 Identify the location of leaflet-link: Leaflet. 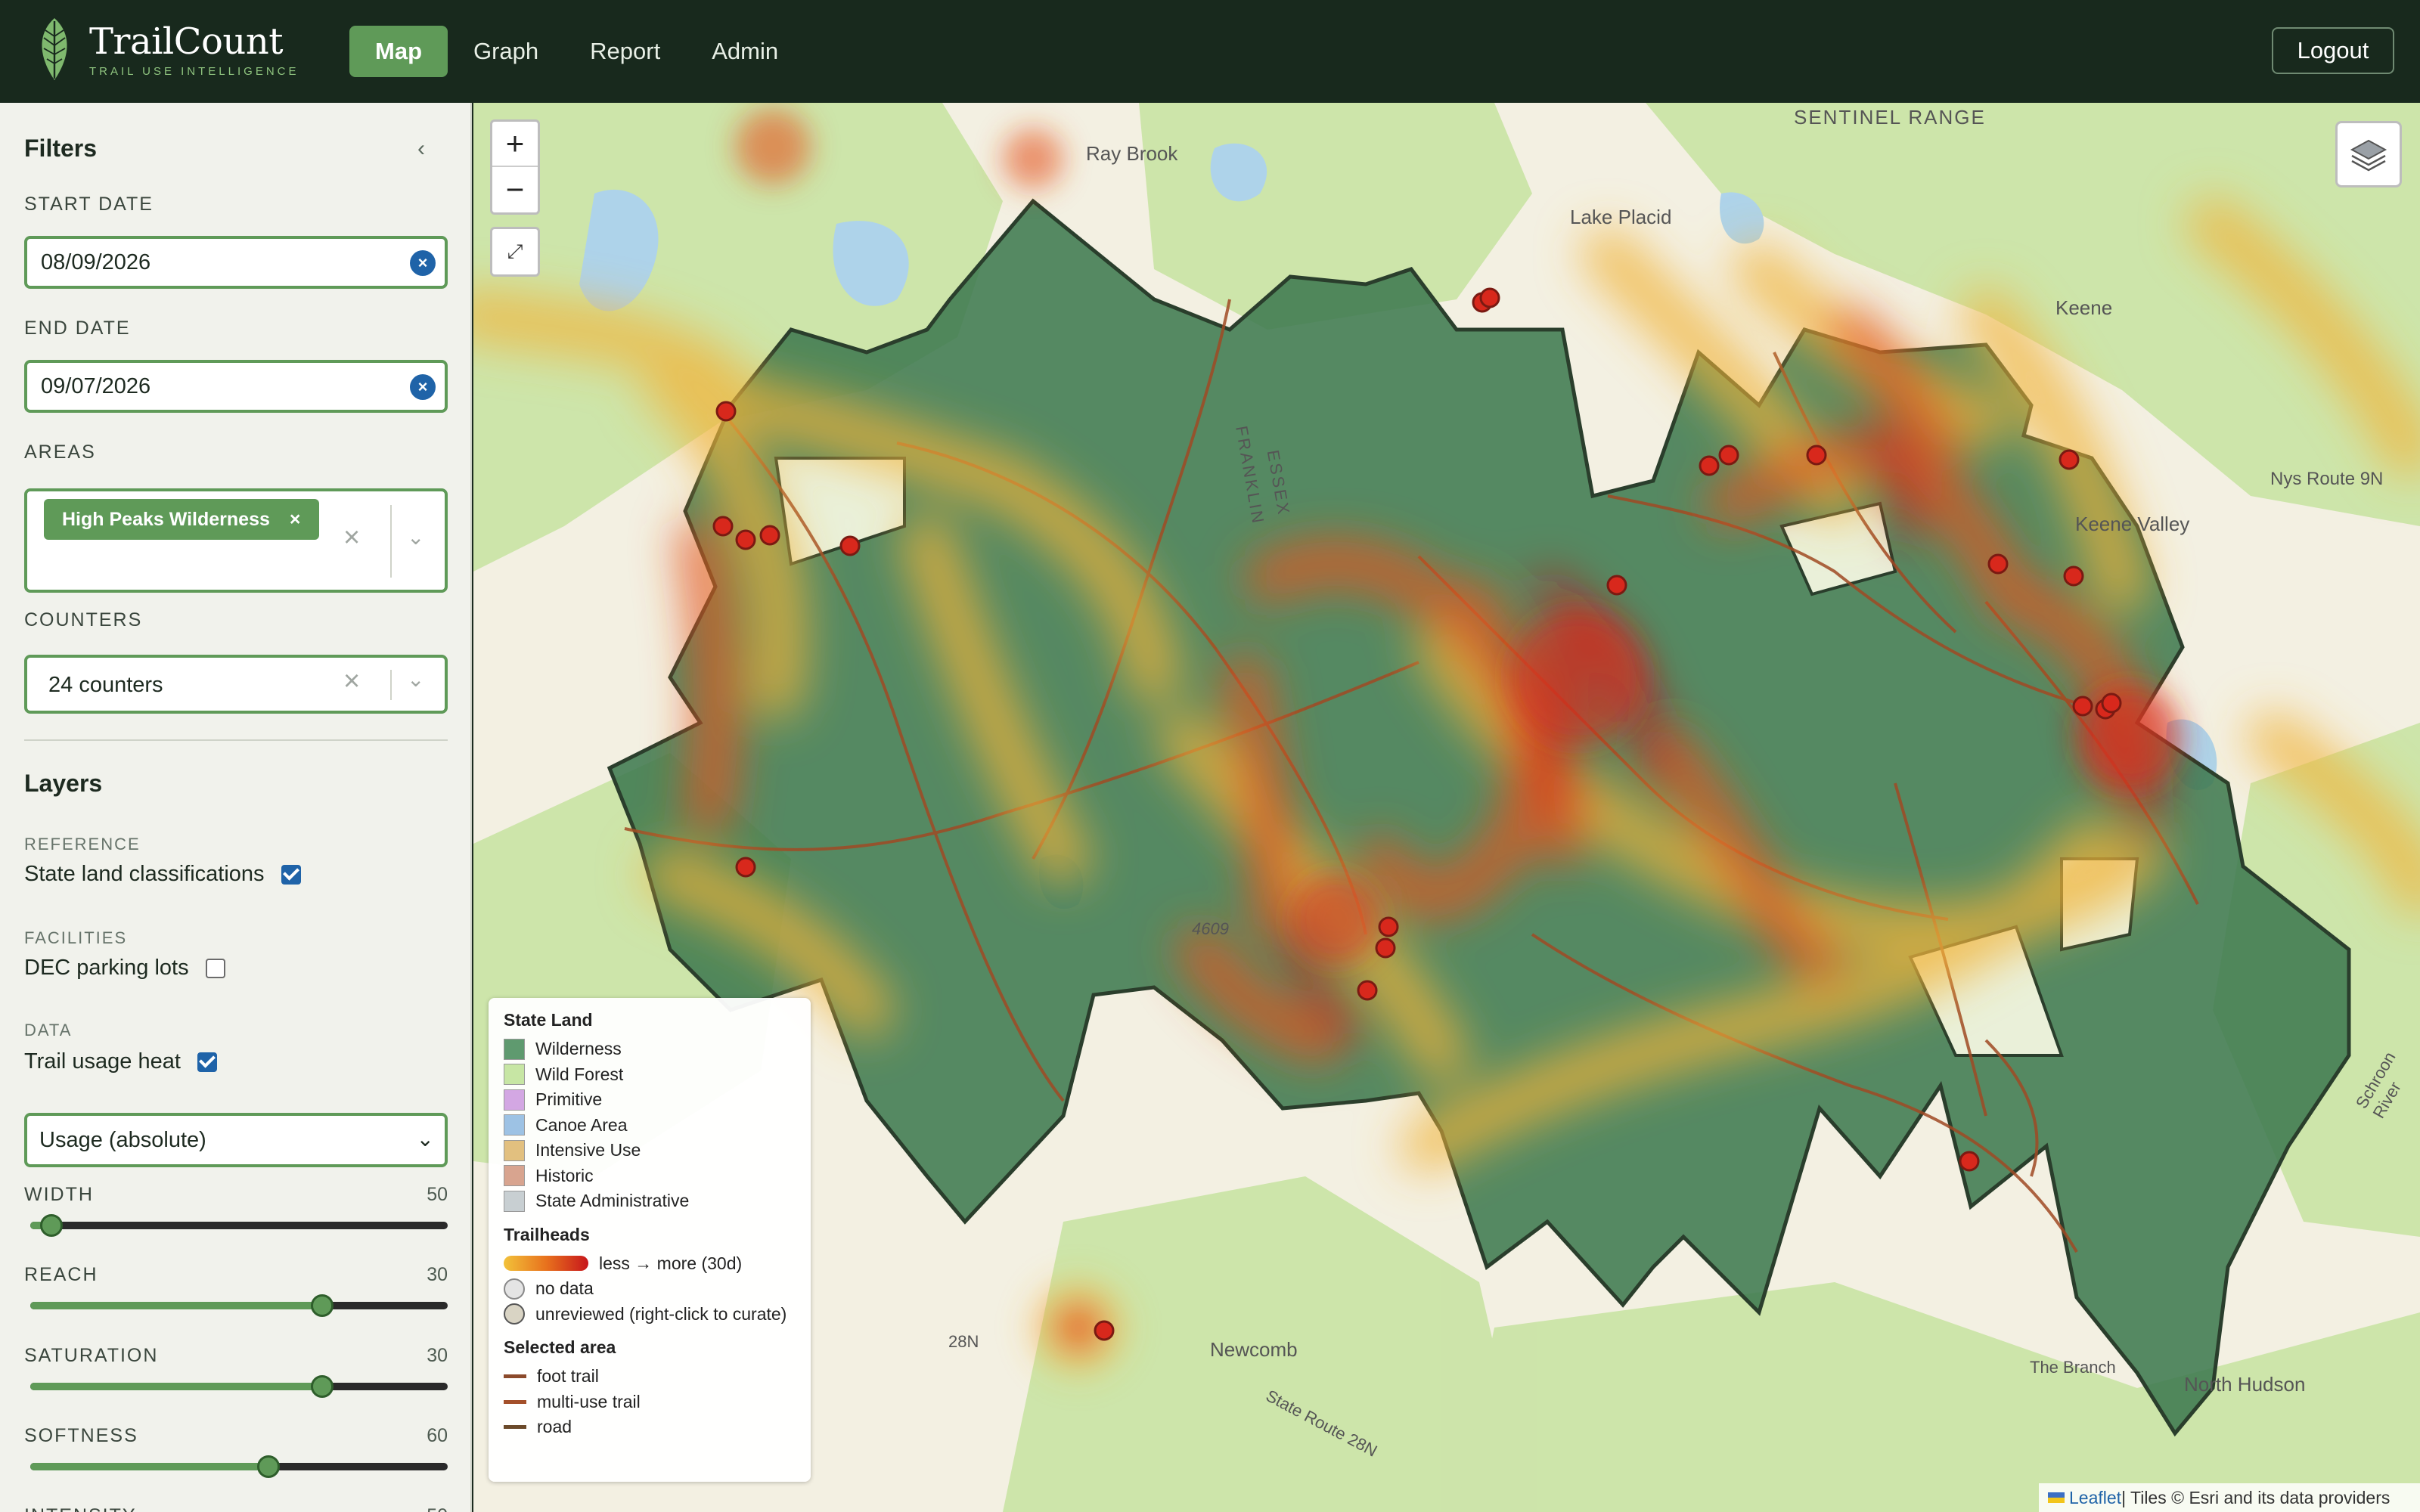
(2095, 1498).